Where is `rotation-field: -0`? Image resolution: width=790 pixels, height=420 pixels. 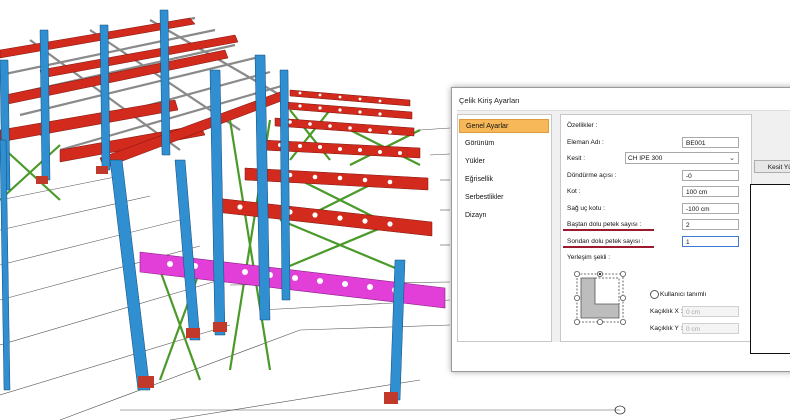
rotation-field: -0 is located at coordinates (710, 175).